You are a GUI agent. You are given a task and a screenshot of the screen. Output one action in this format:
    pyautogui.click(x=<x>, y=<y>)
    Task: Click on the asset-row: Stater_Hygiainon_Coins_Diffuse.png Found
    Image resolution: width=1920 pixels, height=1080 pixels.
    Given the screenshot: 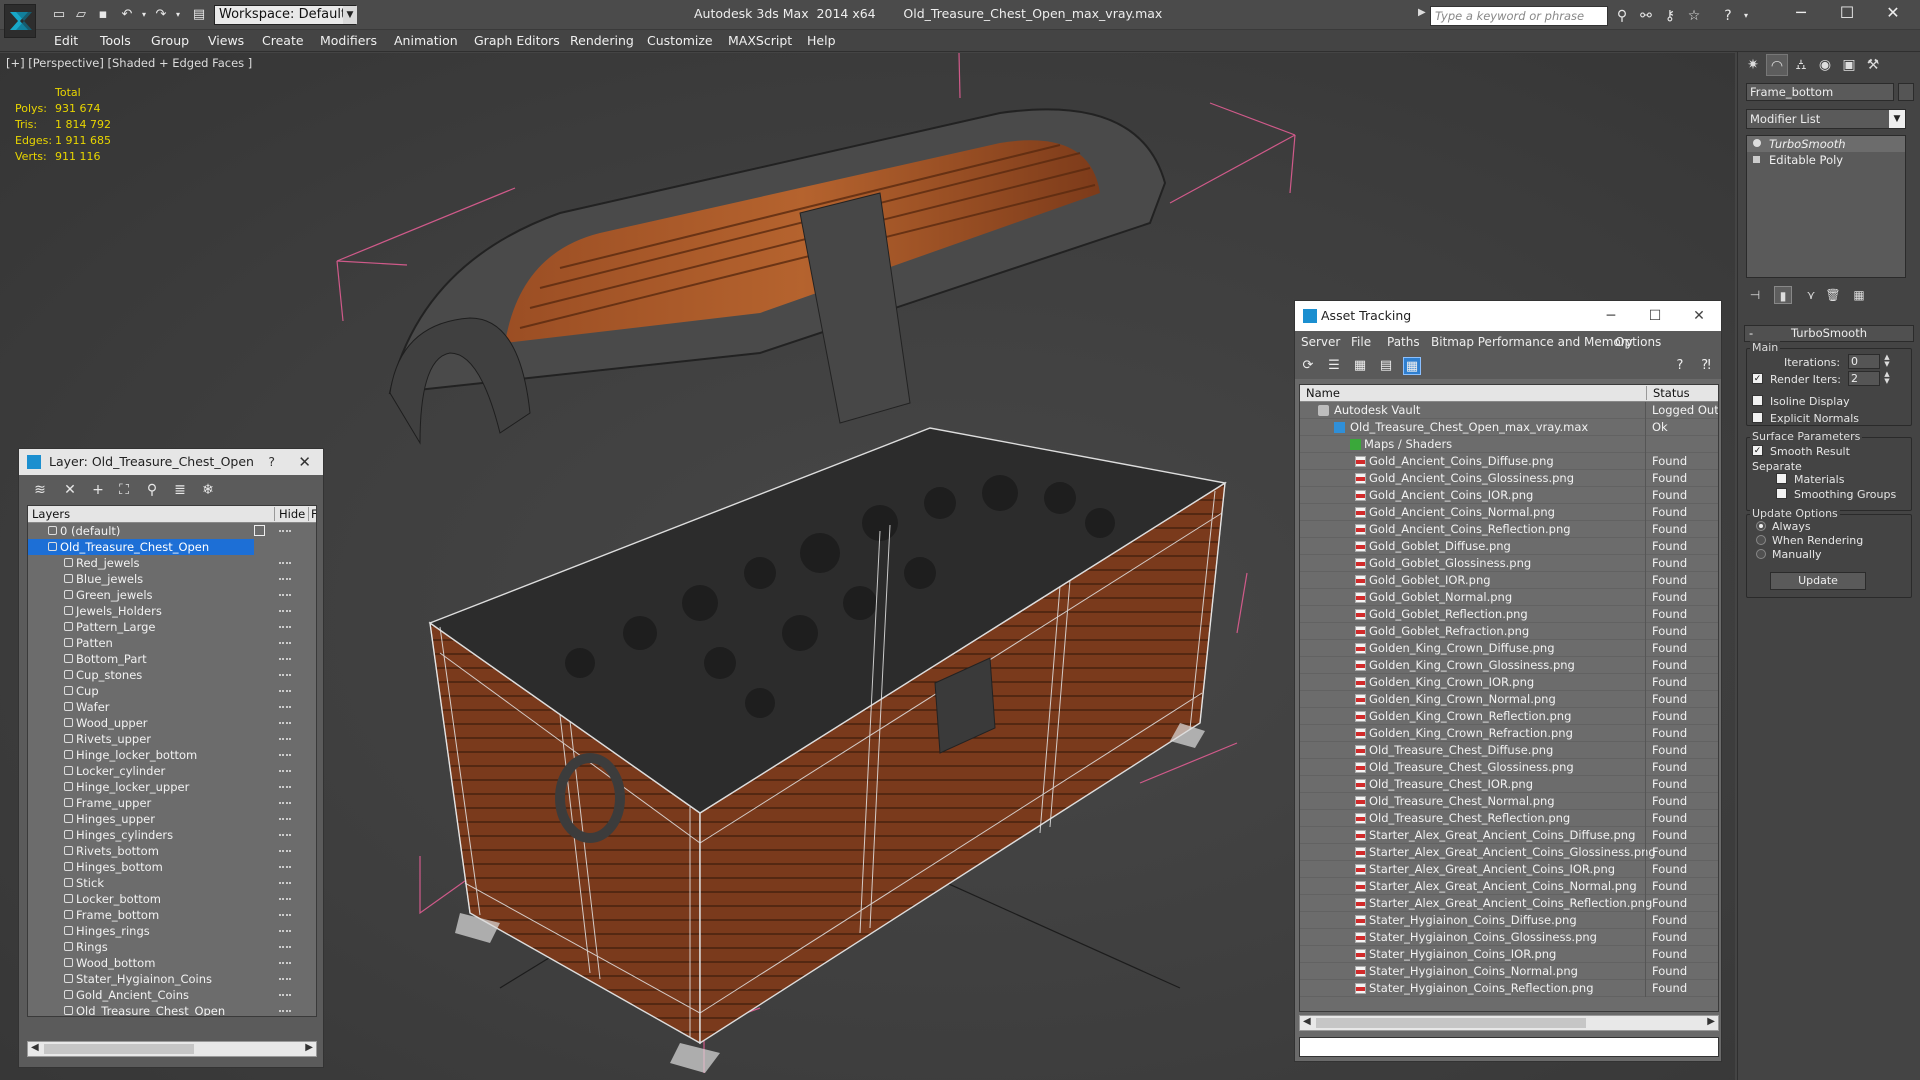 What is the action you would take?
    pyautogui.click(x=1509, y=920)
    